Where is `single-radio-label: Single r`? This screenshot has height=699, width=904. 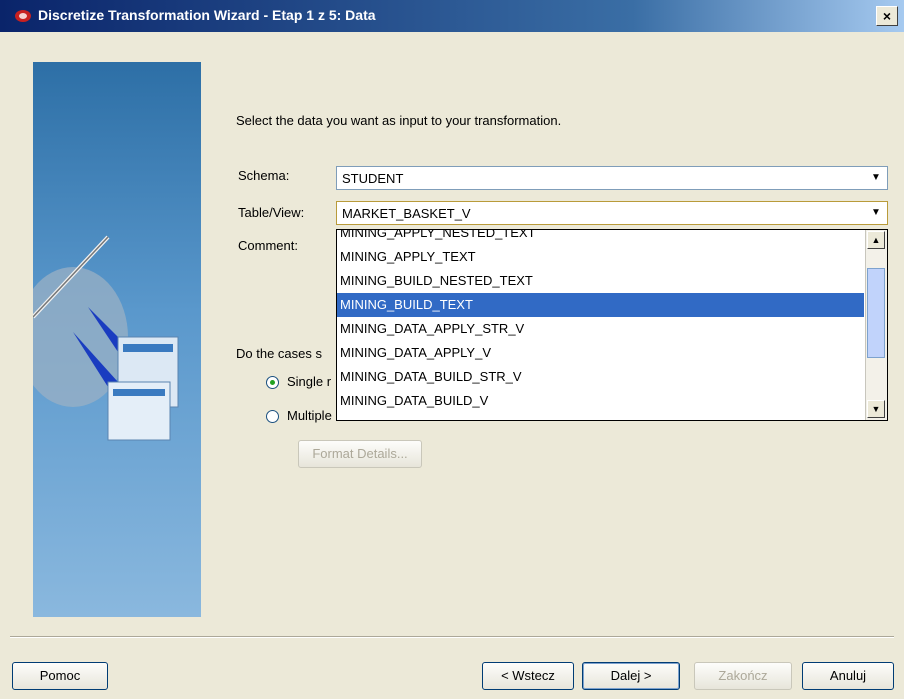
single-radio-label: Single r is located at coordinates (309, 381).